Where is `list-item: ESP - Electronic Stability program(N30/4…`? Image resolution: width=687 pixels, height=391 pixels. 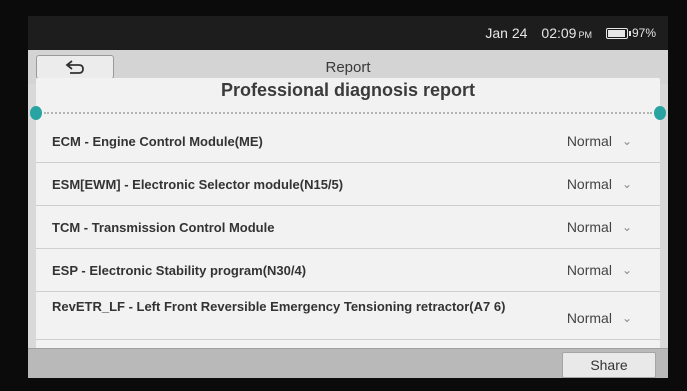
list-item: ESP - Electronic Stability program(N30/4… is located at coordinates (348, 270).